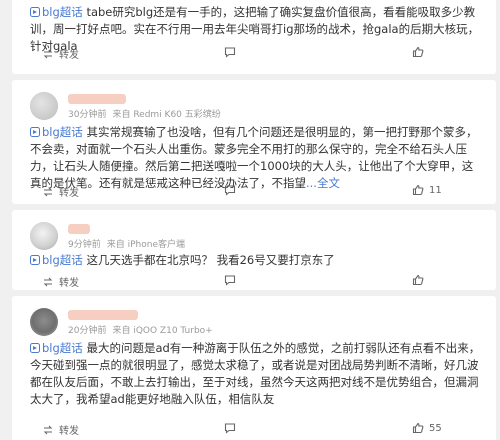  Describe the element at coordinates (435, 428) in the screenshot. I see `like-count: 55` at that location.